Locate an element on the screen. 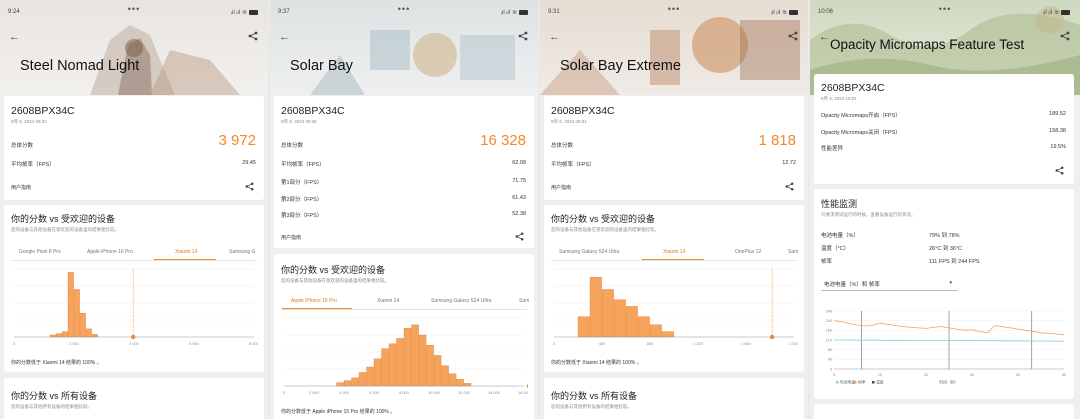 Image resolution: width=1080 pixels, height=419 pixels. perf-value: 79% 到 78% is located at coordinates (944, 236).